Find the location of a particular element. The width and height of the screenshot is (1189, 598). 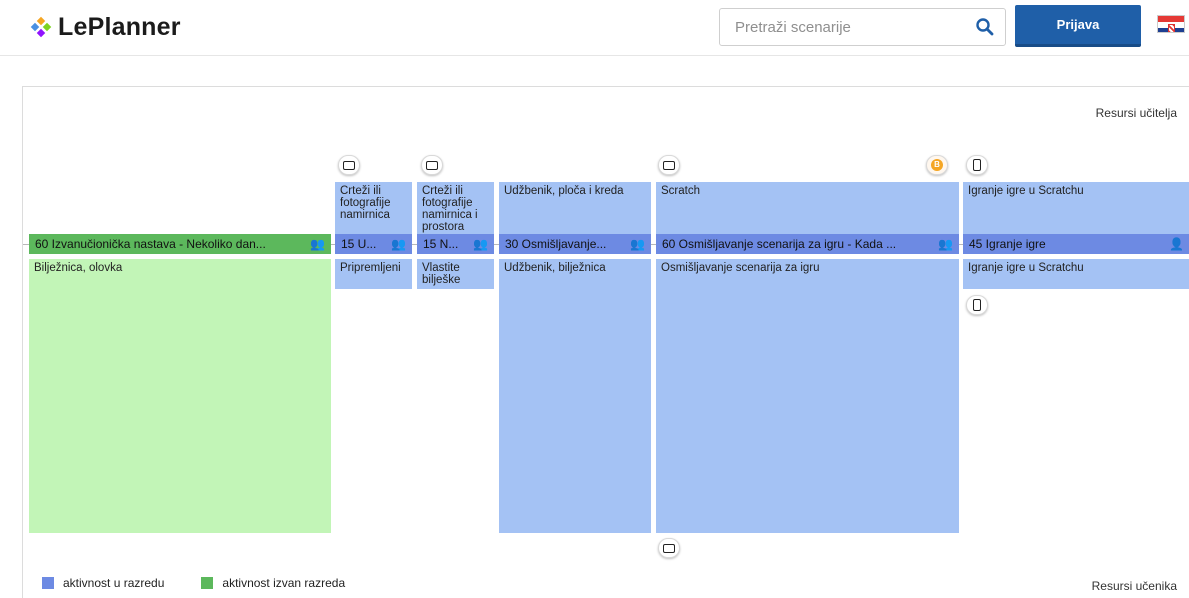

top-header: LePlanner Prijava is located at coordinates (594, 28).